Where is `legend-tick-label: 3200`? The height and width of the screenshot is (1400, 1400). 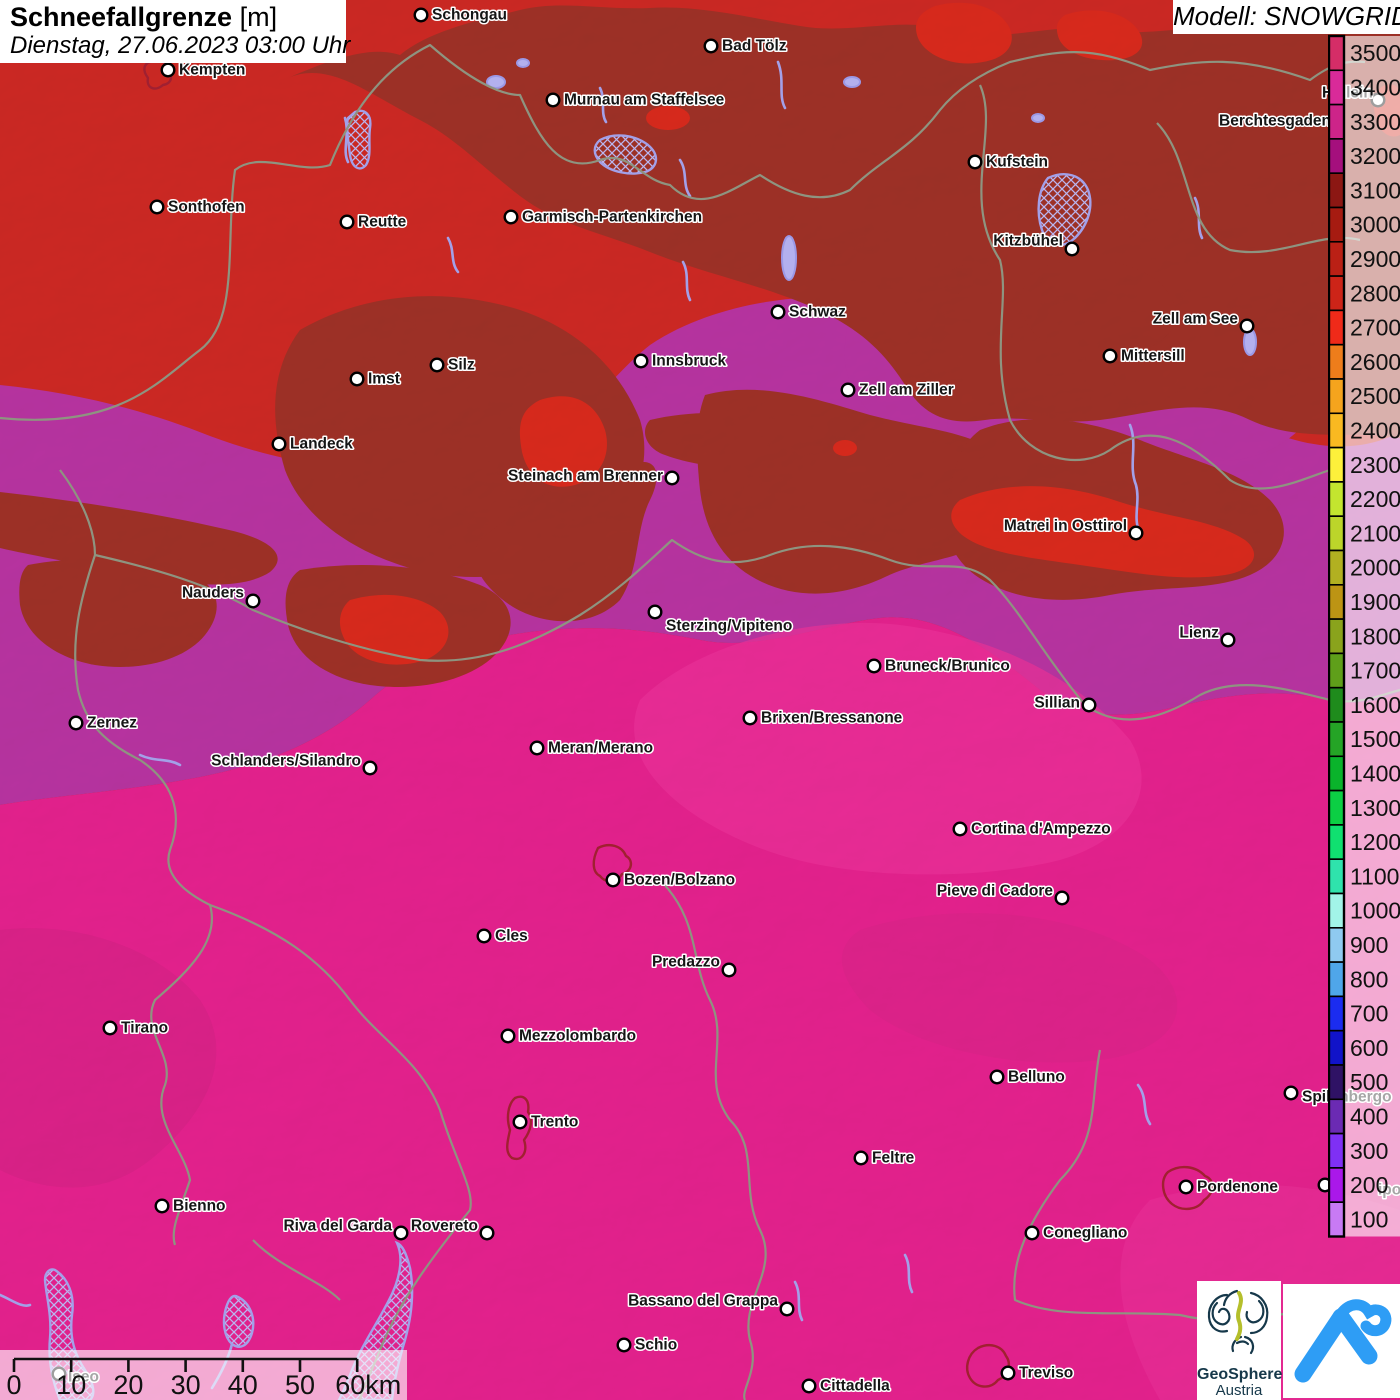
legend-tick-label: 3200 is located at coordinates (1375, 156).